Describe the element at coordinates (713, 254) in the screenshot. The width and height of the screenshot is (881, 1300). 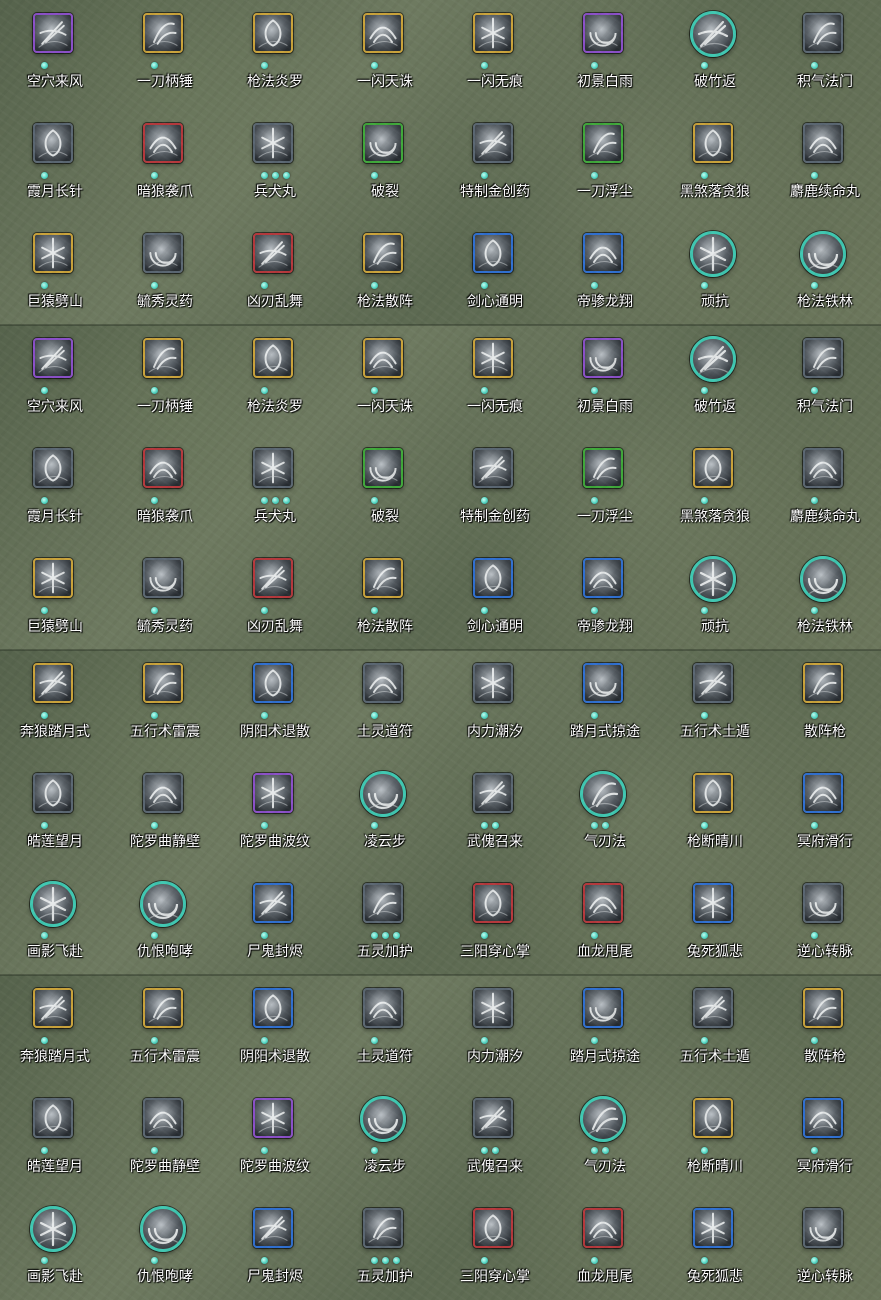
I see `resist-icon` at that location.